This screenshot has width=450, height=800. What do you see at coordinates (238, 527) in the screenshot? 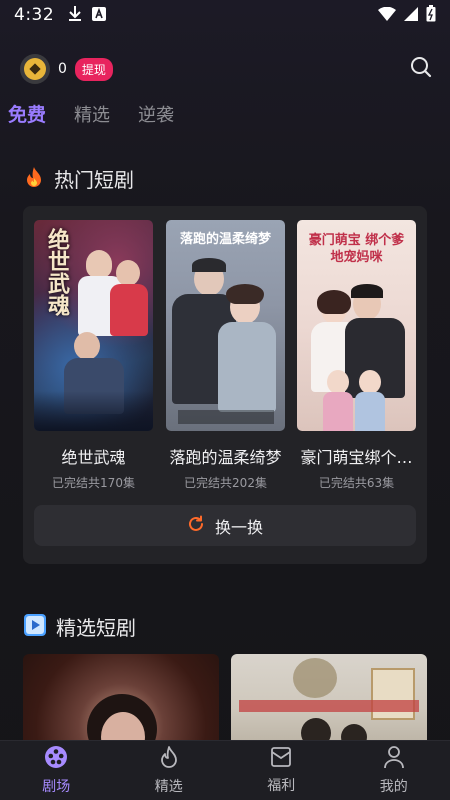
I see `refresh-label: 换一换` at bounding box center [238, 527].